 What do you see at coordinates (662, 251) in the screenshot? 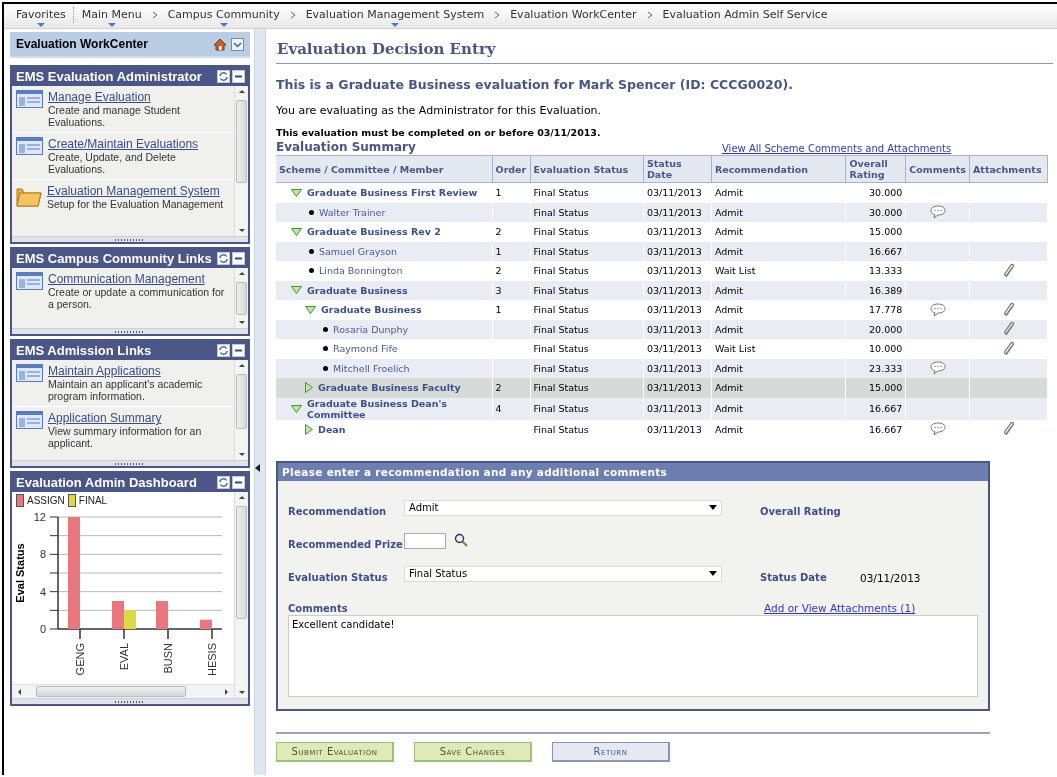
I see `table-row: Samuel Grayson 1 Final Status 03/11/2013 Admit 16.667` at bounding box center [662, 251].